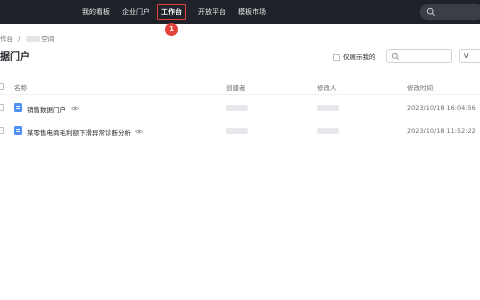 The width and height of the screenshot is (480, 300). Describe the element at coordinates (450, 12) in the screenshot. I see `global-search-input` at that location.